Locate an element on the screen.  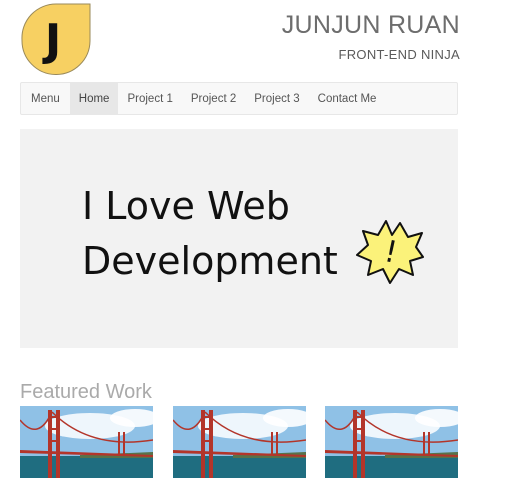
nav-item-home: Home is located at coordinates (94, 98).